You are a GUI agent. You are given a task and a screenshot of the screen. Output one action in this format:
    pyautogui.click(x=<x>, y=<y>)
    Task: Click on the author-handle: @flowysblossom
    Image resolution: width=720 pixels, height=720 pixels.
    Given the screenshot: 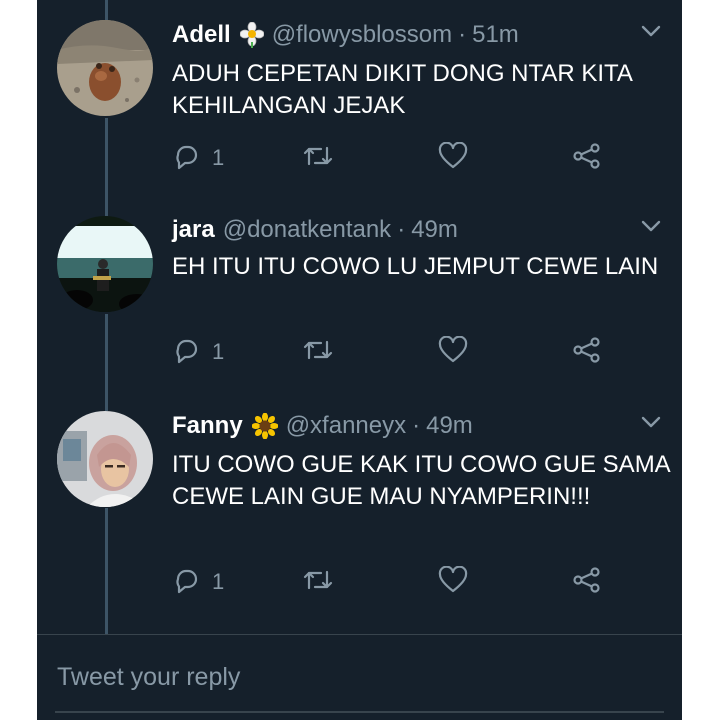 What is the action you would take?
    pyautogui.click(x=362, y=35)
    